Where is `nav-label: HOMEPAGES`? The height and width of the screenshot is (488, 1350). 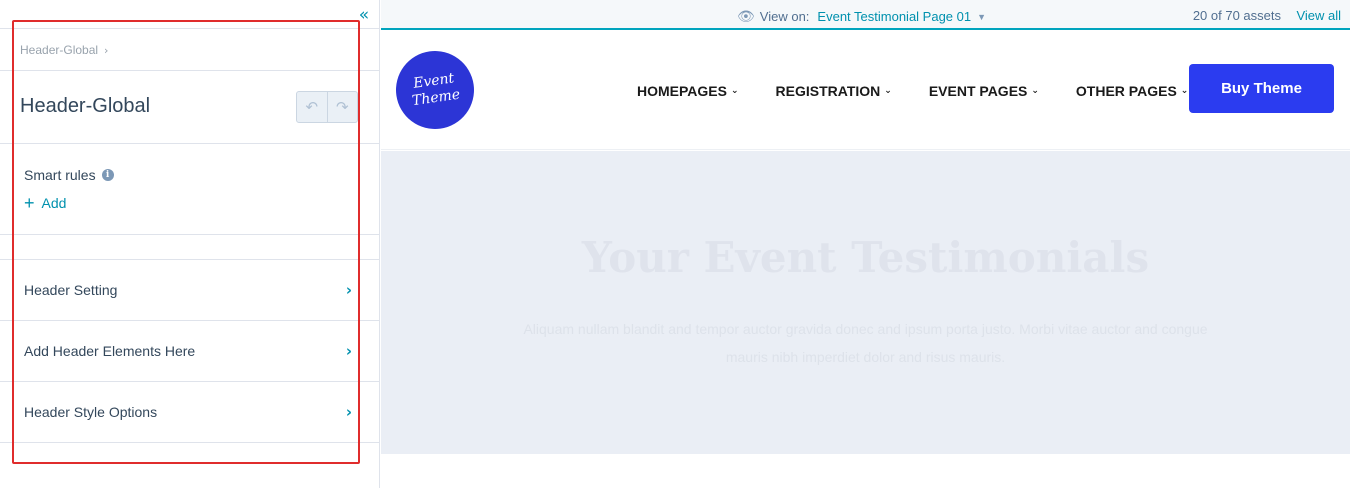 nav-label: HOMEPAGES is located at coordinates (682, 91).